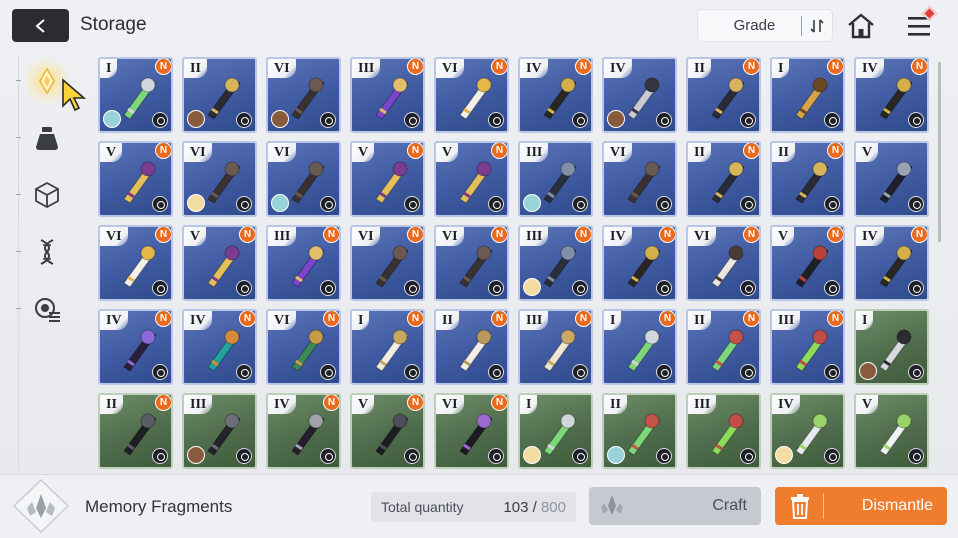 The image size is (958, 538). Describe the element at coordinates (18, 263) in the screenshot. I see `sidebar-line` at that location.